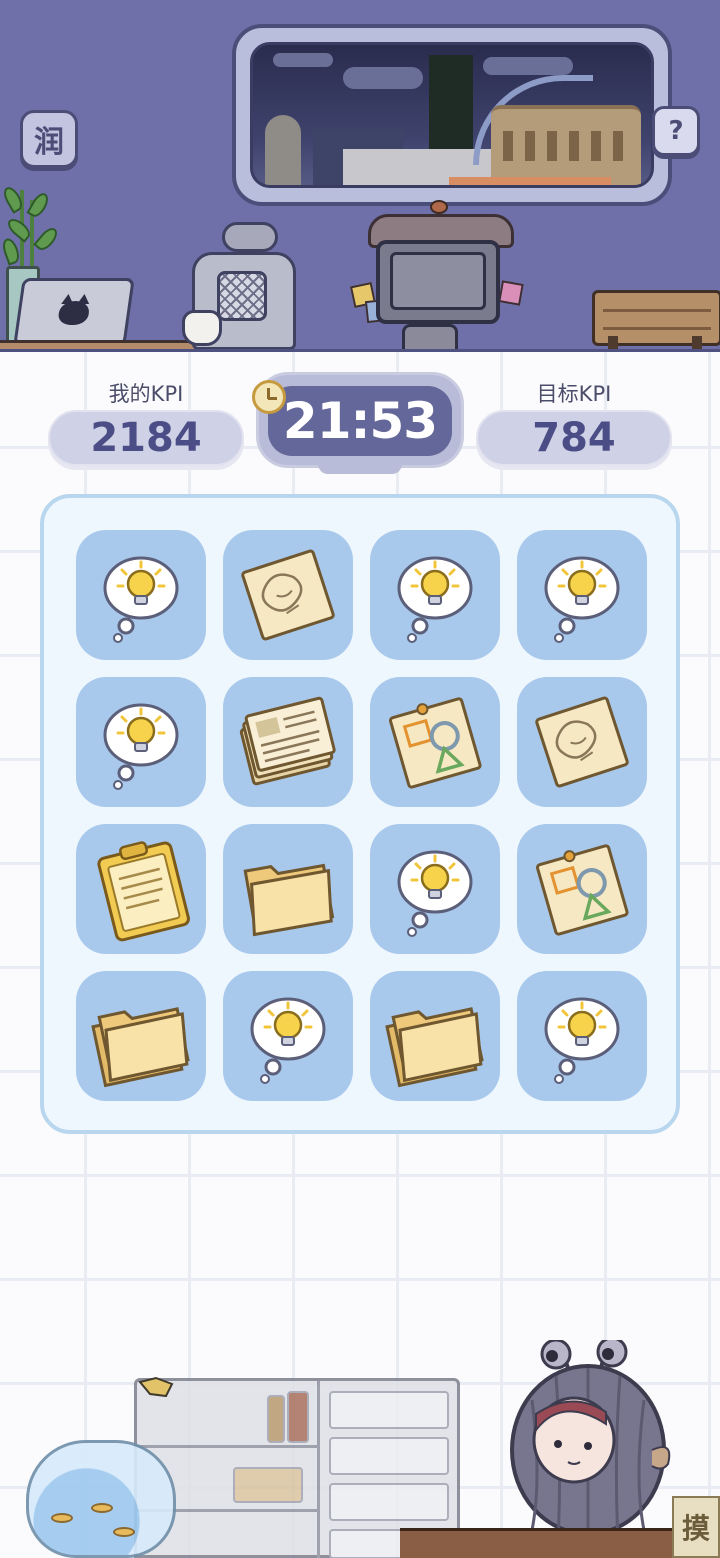 This screenshot has width=720, height=1558. Describe the element at coordinates (438, 282) in the screenshot. I see `computer-monitor` at that location.